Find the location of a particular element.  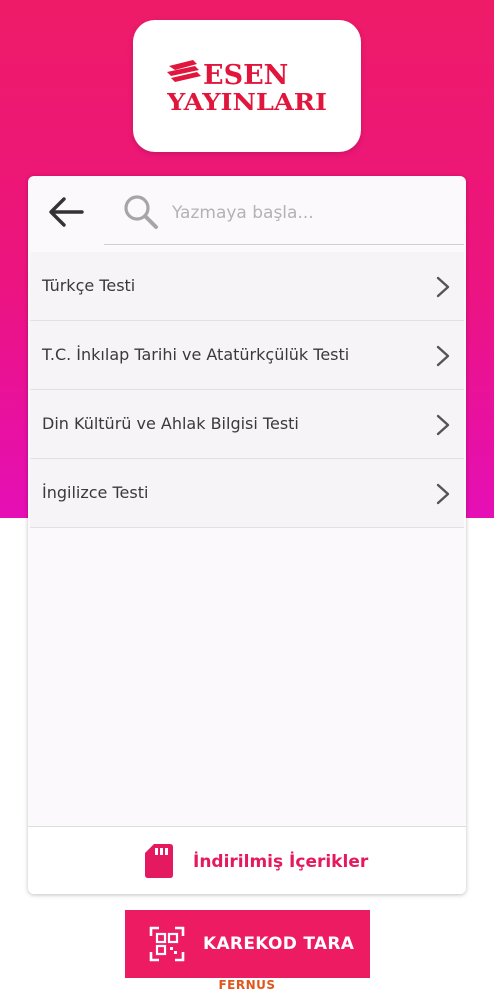

back-button is located at coordinates (66, 212).